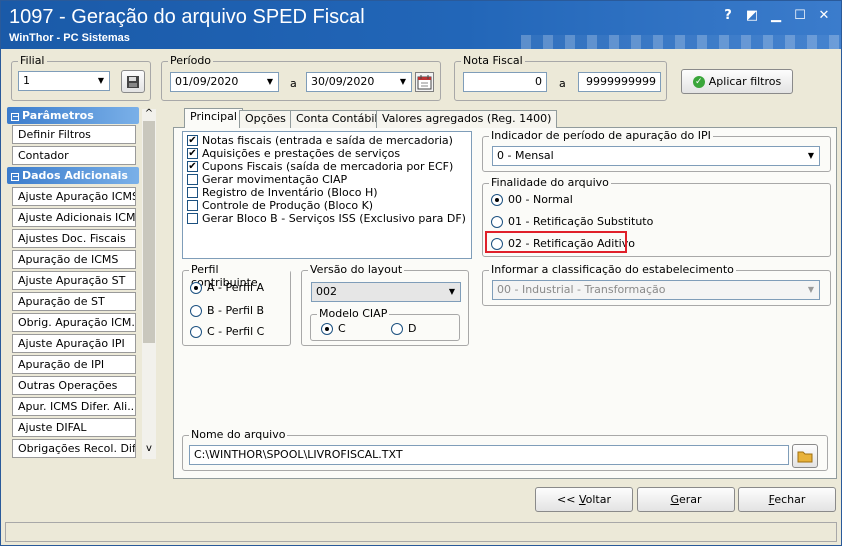 This screenshot has width=842, height=546. What do you see at coordinates (656, 156) in the screenshot?
I see `indicador-ipi-select: 0 - Mensal ▼` at bounding box center [656, 156].